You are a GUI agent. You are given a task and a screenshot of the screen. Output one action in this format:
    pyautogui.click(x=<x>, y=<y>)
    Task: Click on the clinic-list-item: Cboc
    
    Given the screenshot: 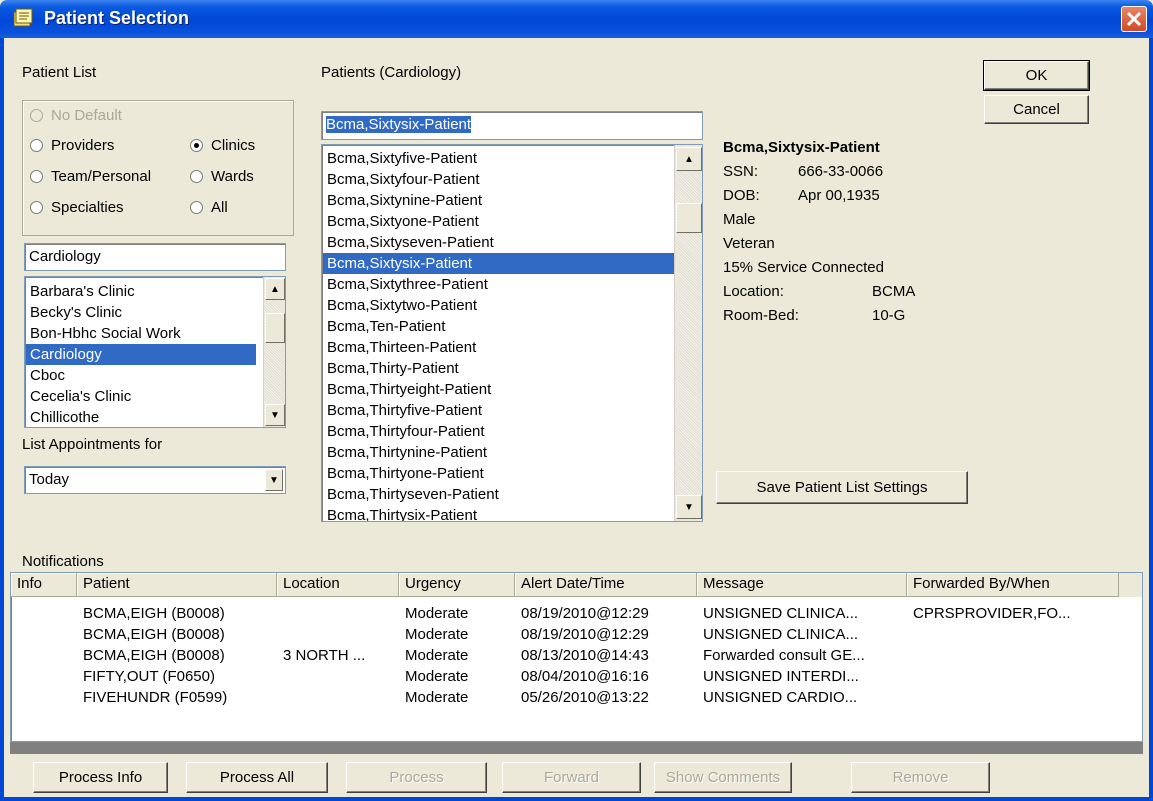 What is the action you would take?
    pyautogui.click(x=141, y=375)
    